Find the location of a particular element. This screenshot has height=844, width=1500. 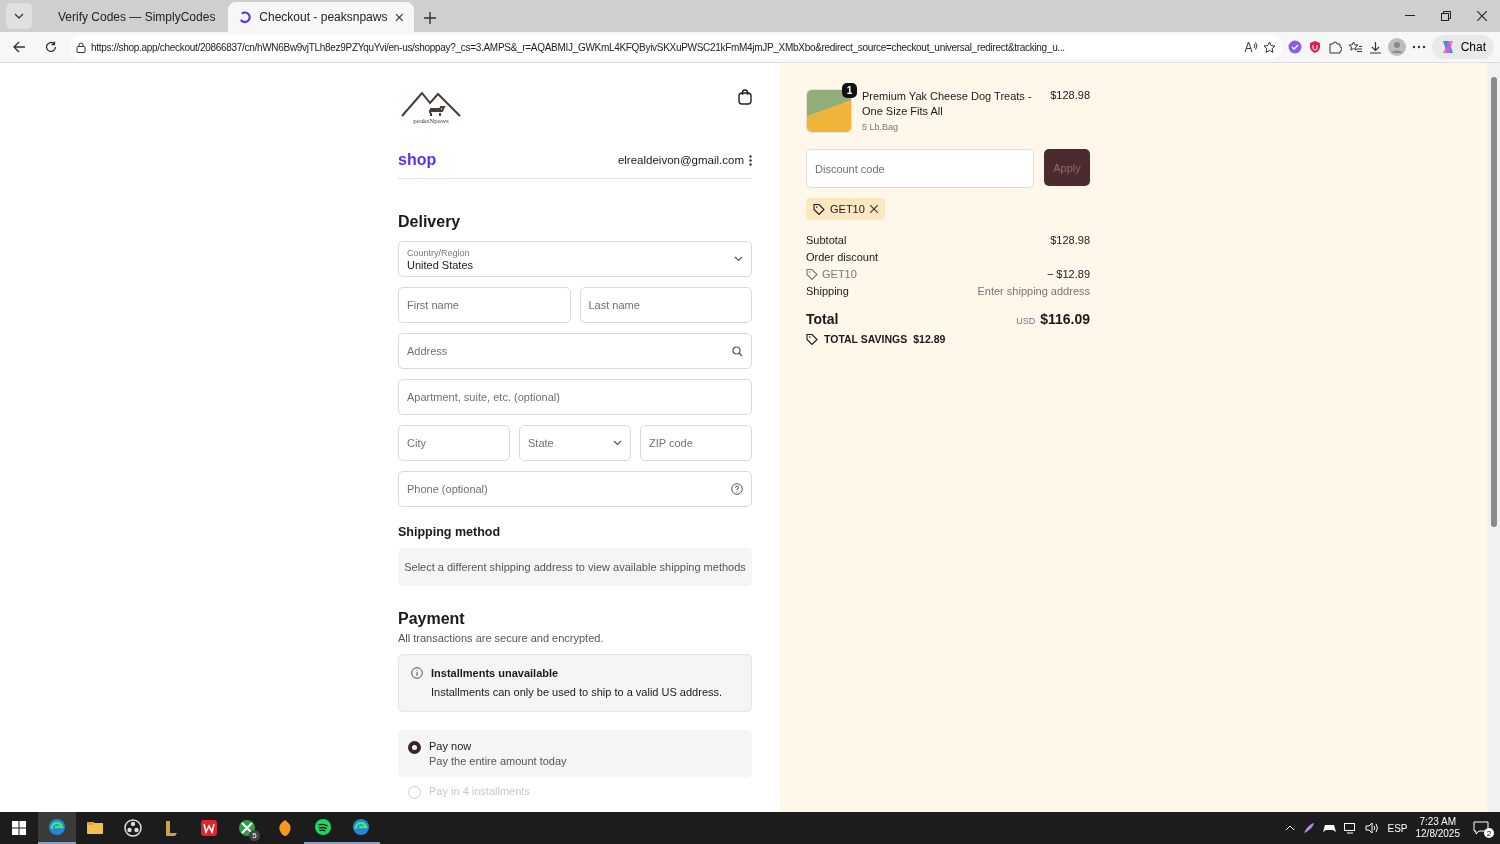

notifications-icon is located at coordinates (1481, 828).